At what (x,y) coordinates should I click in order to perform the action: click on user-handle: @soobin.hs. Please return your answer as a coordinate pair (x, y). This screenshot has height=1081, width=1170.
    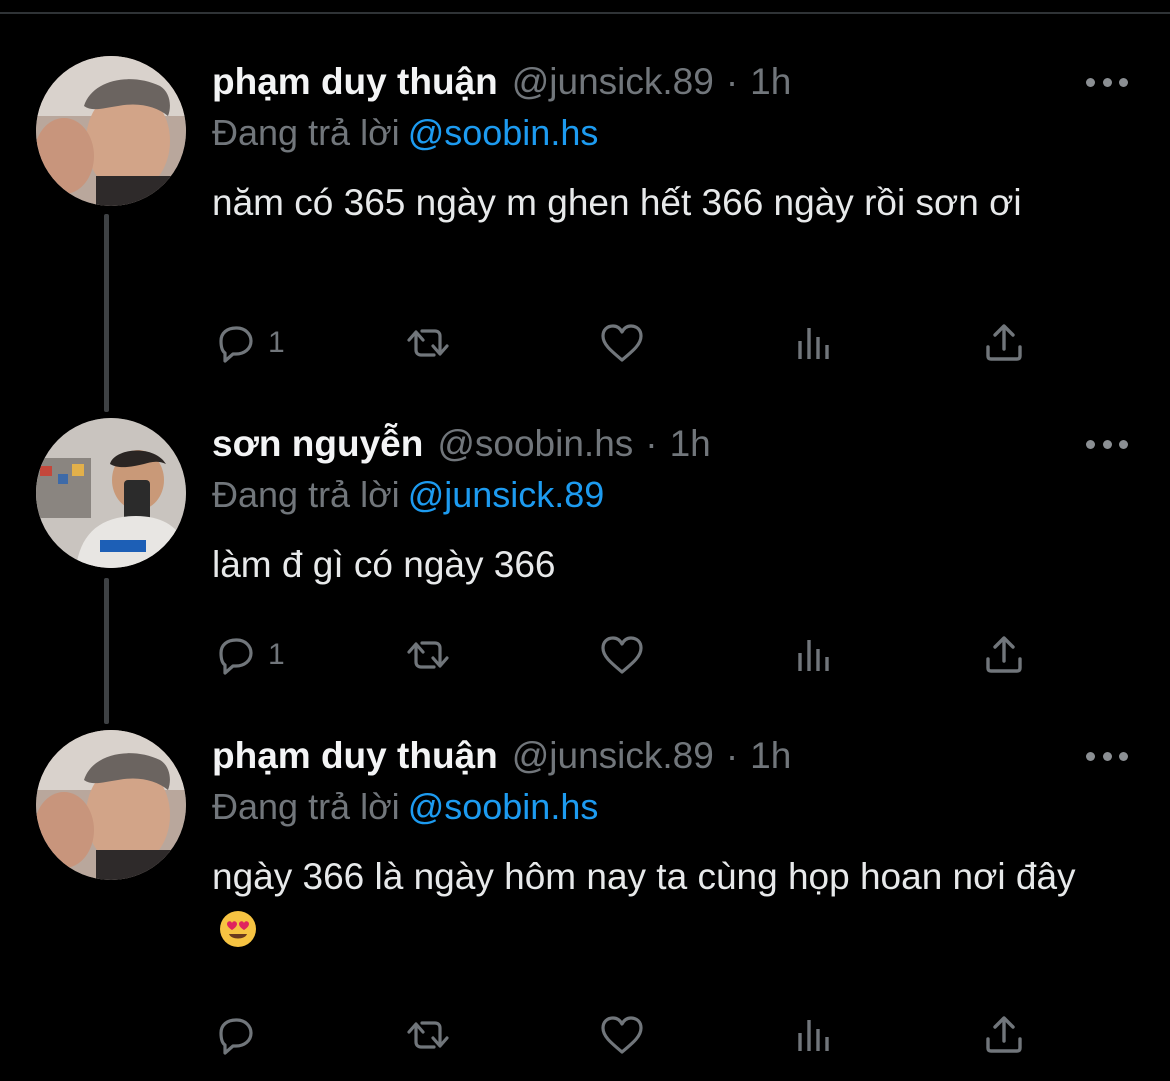
    Looking at the image, I should click on (535, 444).